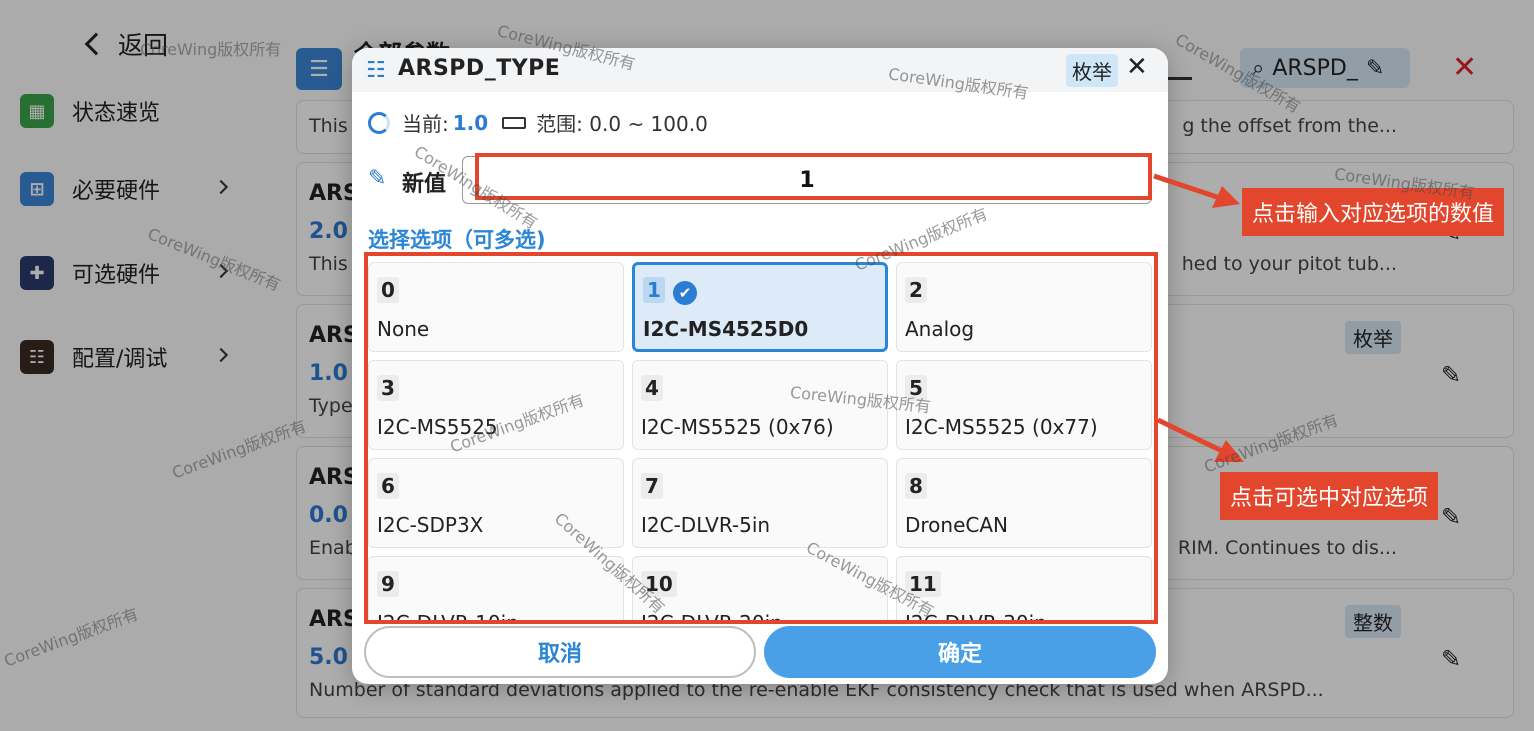  Describe the element at coordinates (1373, 212) in the screenshot. I see `callout-input-hint: 点击输入对应选项的数值` at that location.